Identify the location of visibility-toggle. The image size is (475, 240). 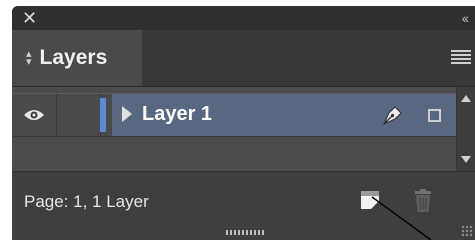
(34, 115).